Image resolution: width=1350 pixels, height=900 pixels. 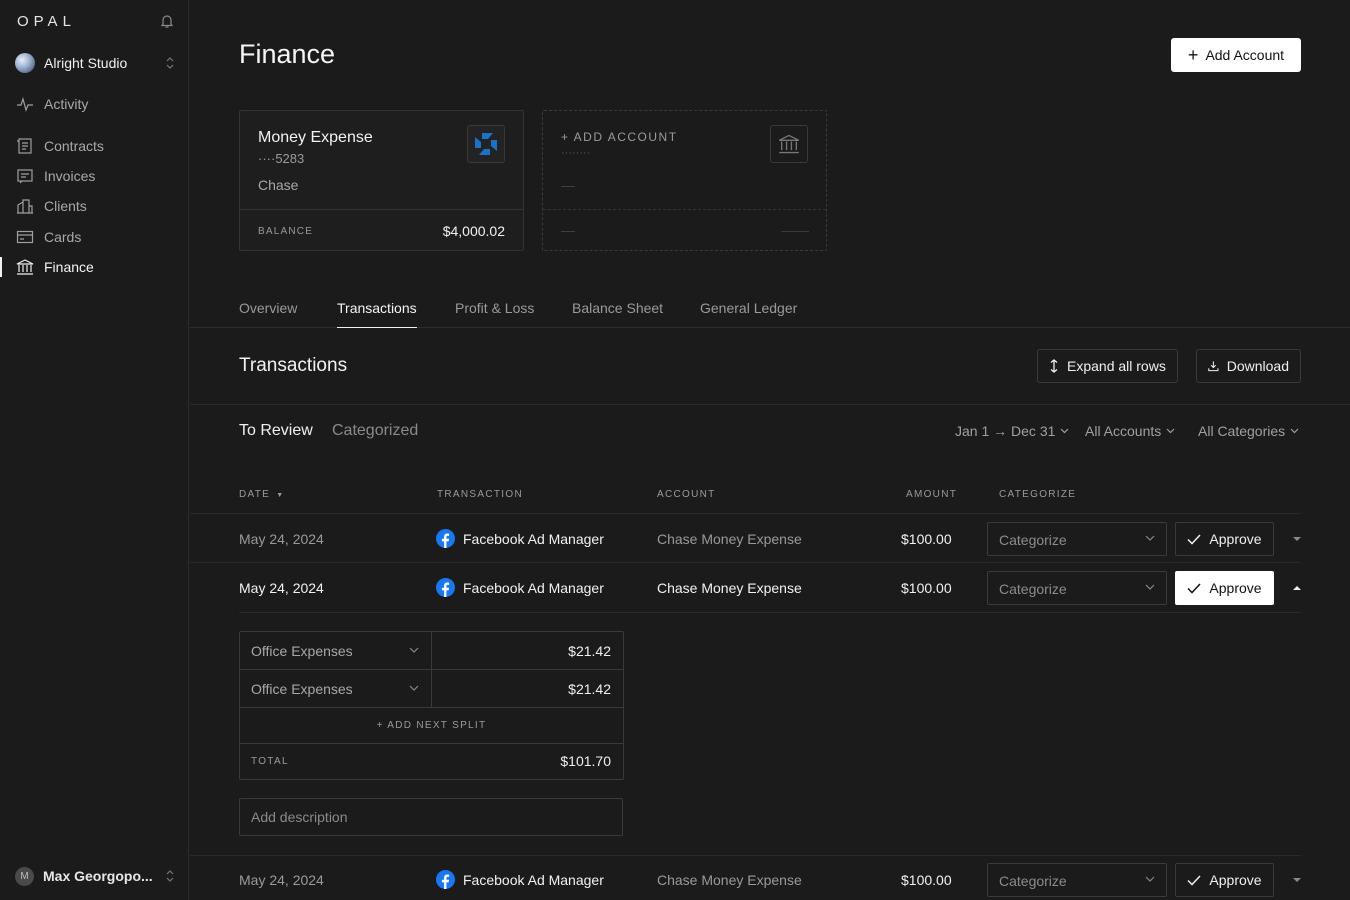 I want to click on transaction-date: May 24, 2024, so click(x=281, y=588).